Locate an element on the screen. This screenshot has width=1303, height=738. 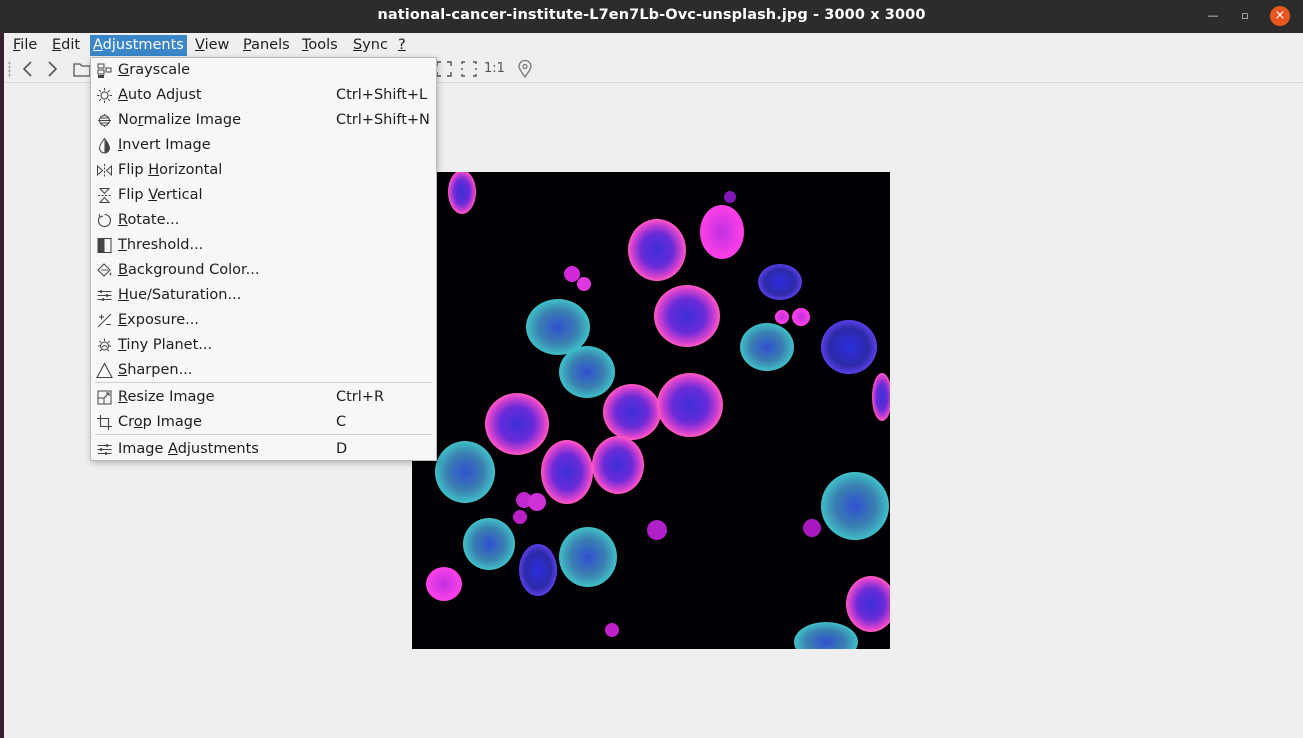
label-post: p Image is located at coordinates (172, 422).